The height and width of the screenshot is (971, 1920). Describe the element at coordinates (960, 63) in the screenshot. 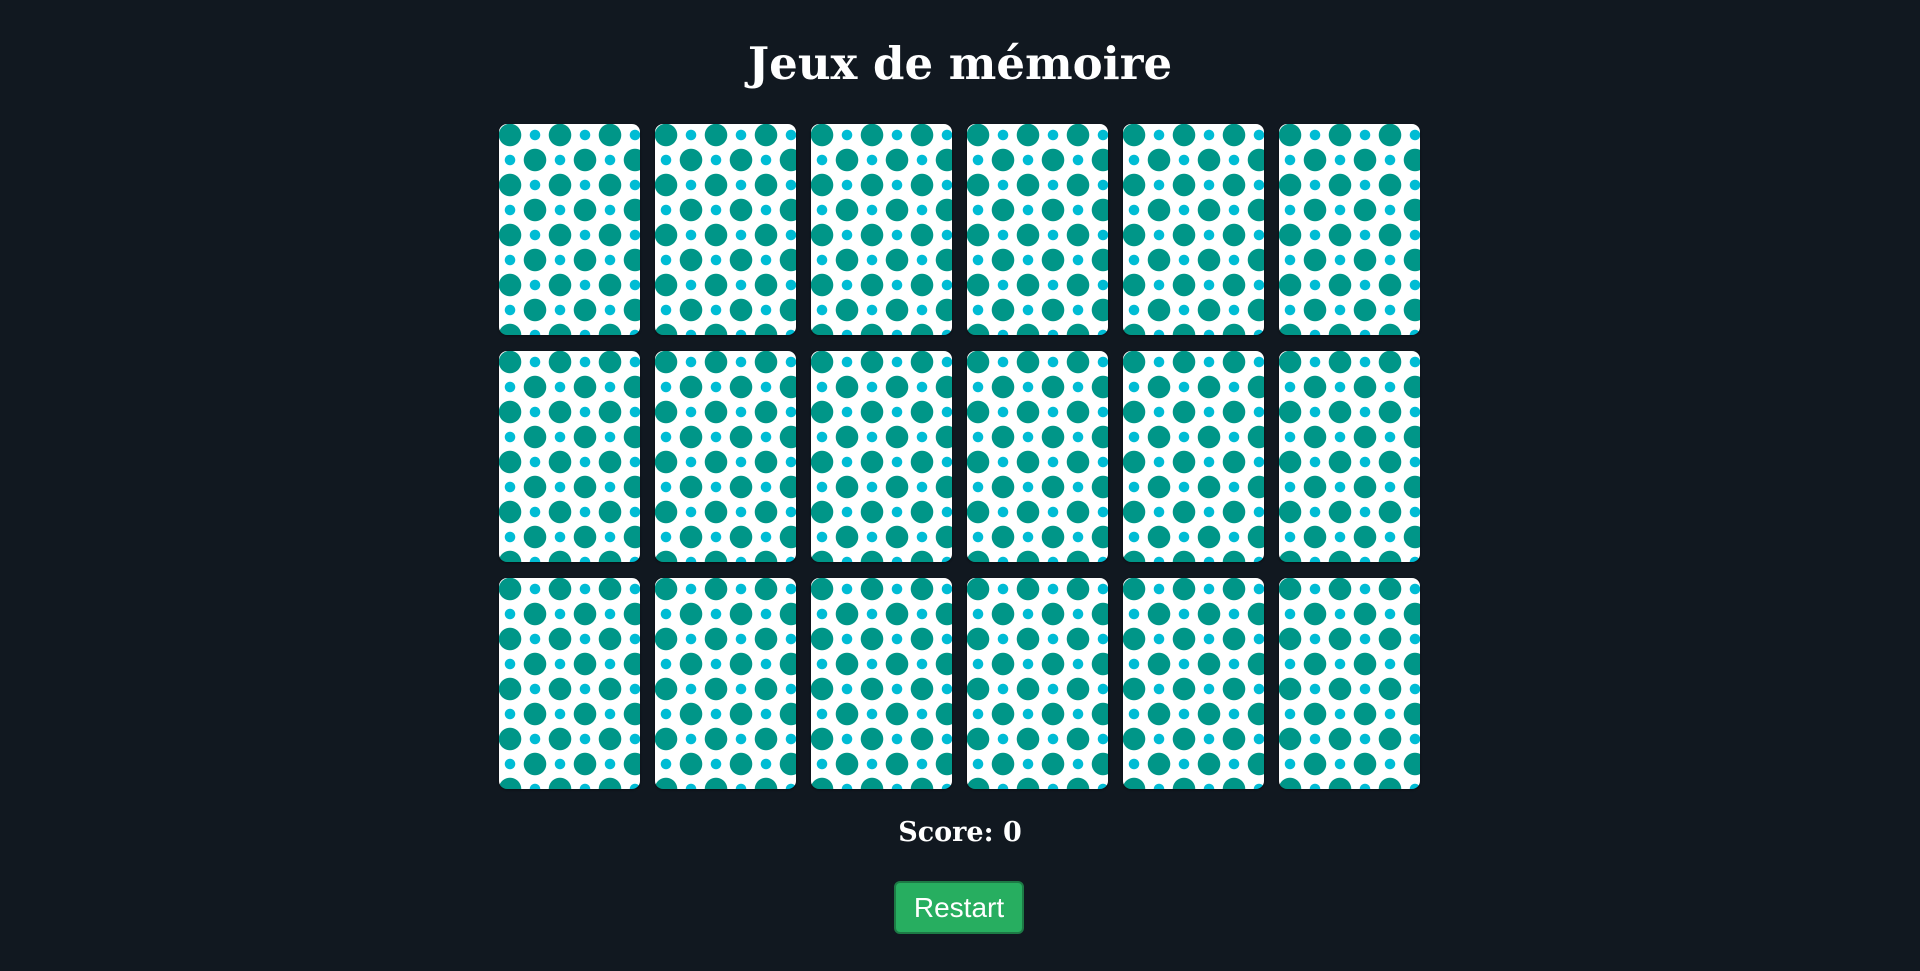

I see `page-title: Jeux de mémoire` at that location.